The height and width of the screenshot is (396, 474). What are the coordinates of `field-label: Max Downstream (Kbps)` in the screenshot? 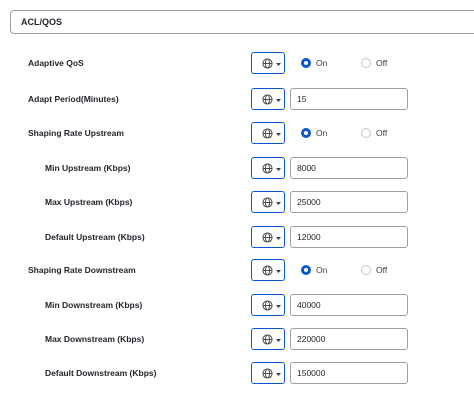 It's located at (95, 339).